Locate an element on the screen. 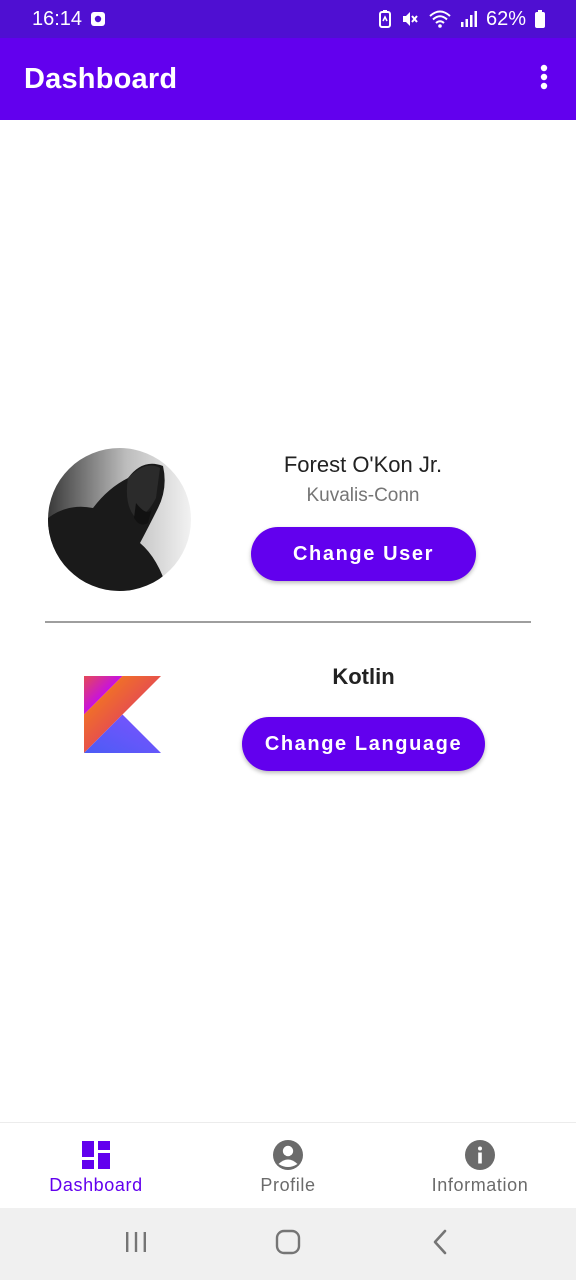  status-bar-right: 62% is located at coordinates (462, 19).